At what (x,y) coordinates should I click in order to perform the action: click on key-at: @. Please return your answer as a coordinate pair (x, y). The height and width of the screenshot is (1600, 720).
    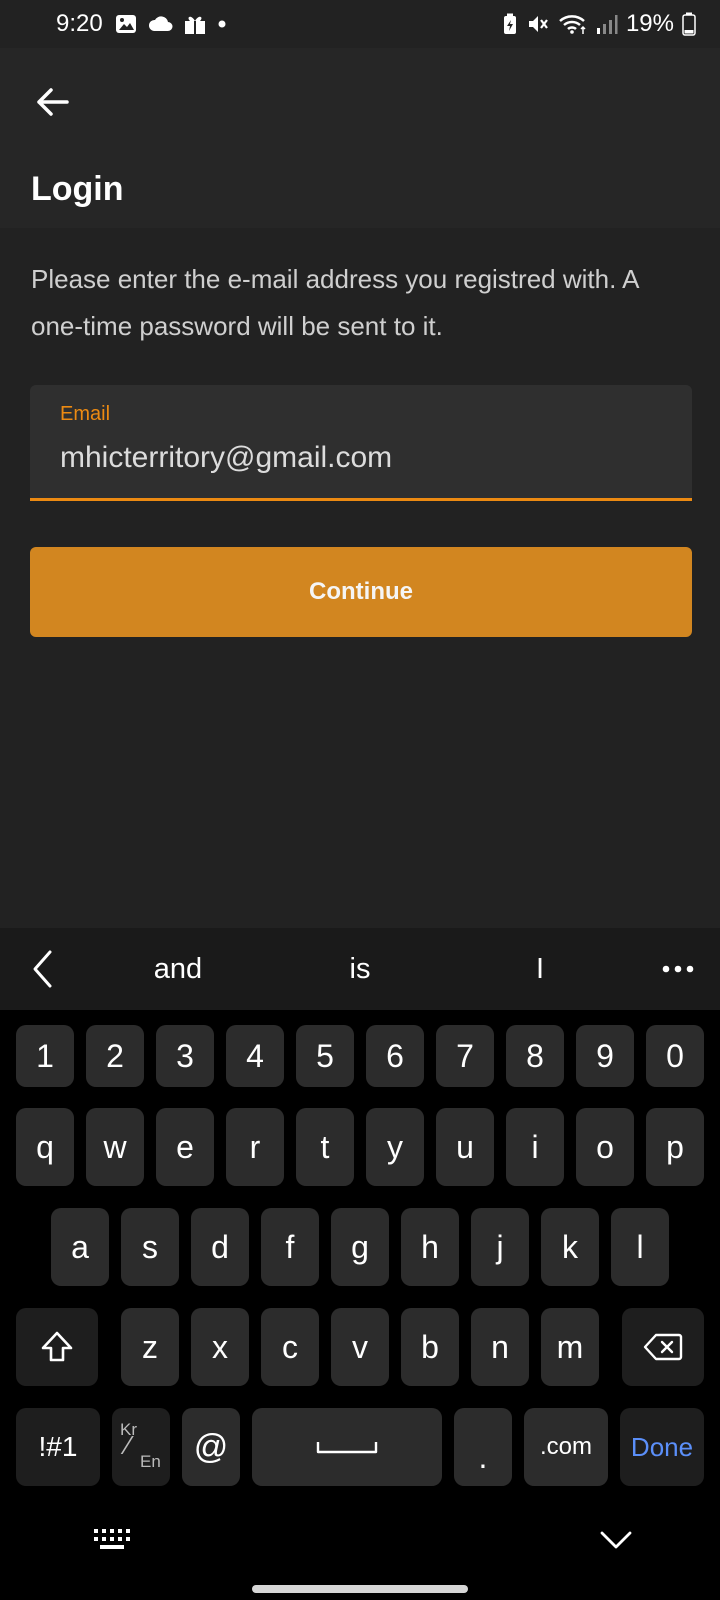
    Looking at the image, I should click on (211, 1447).